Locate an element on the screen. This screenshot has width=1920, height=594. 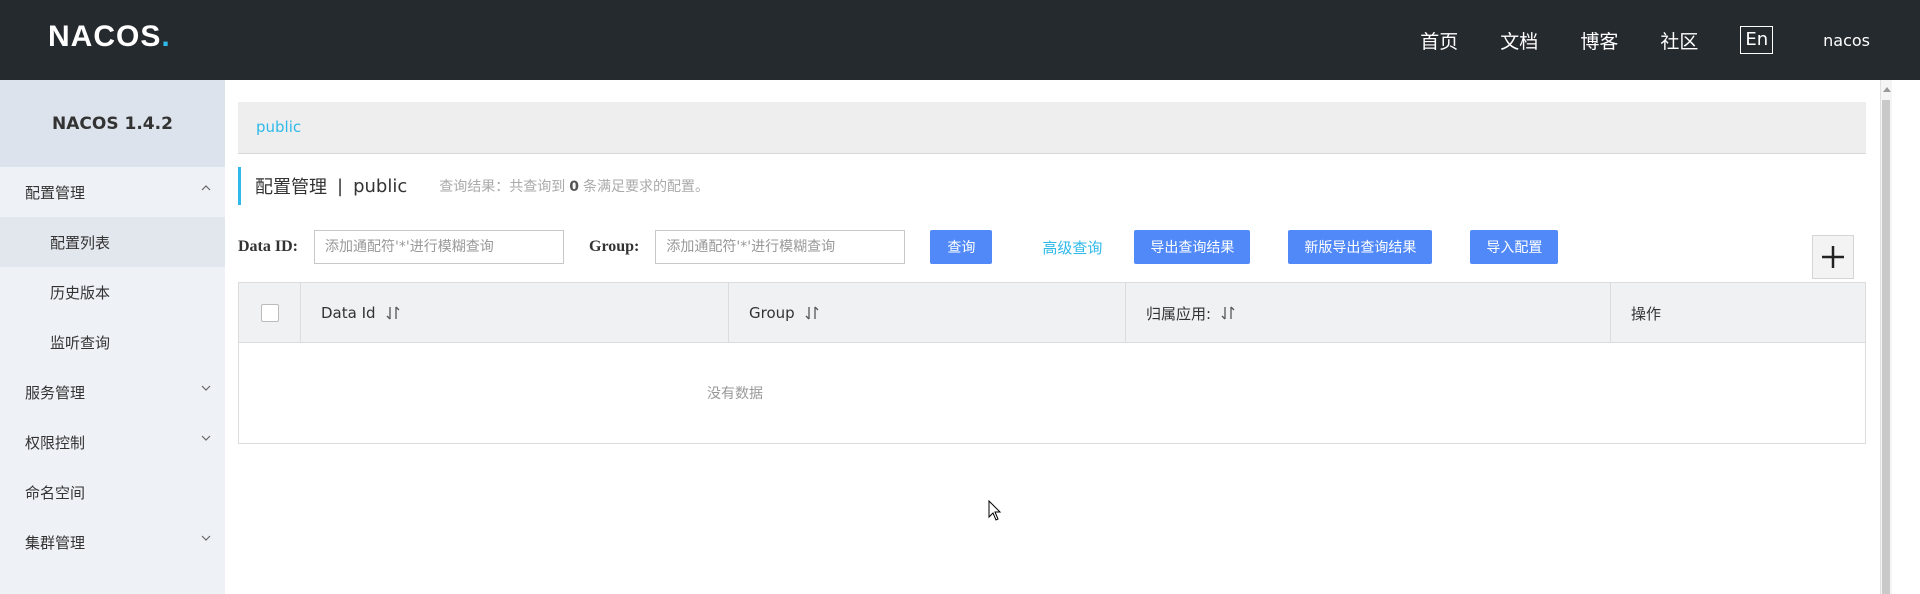
import-config-button: 导入配置 is located at coordinates (1514, 247).